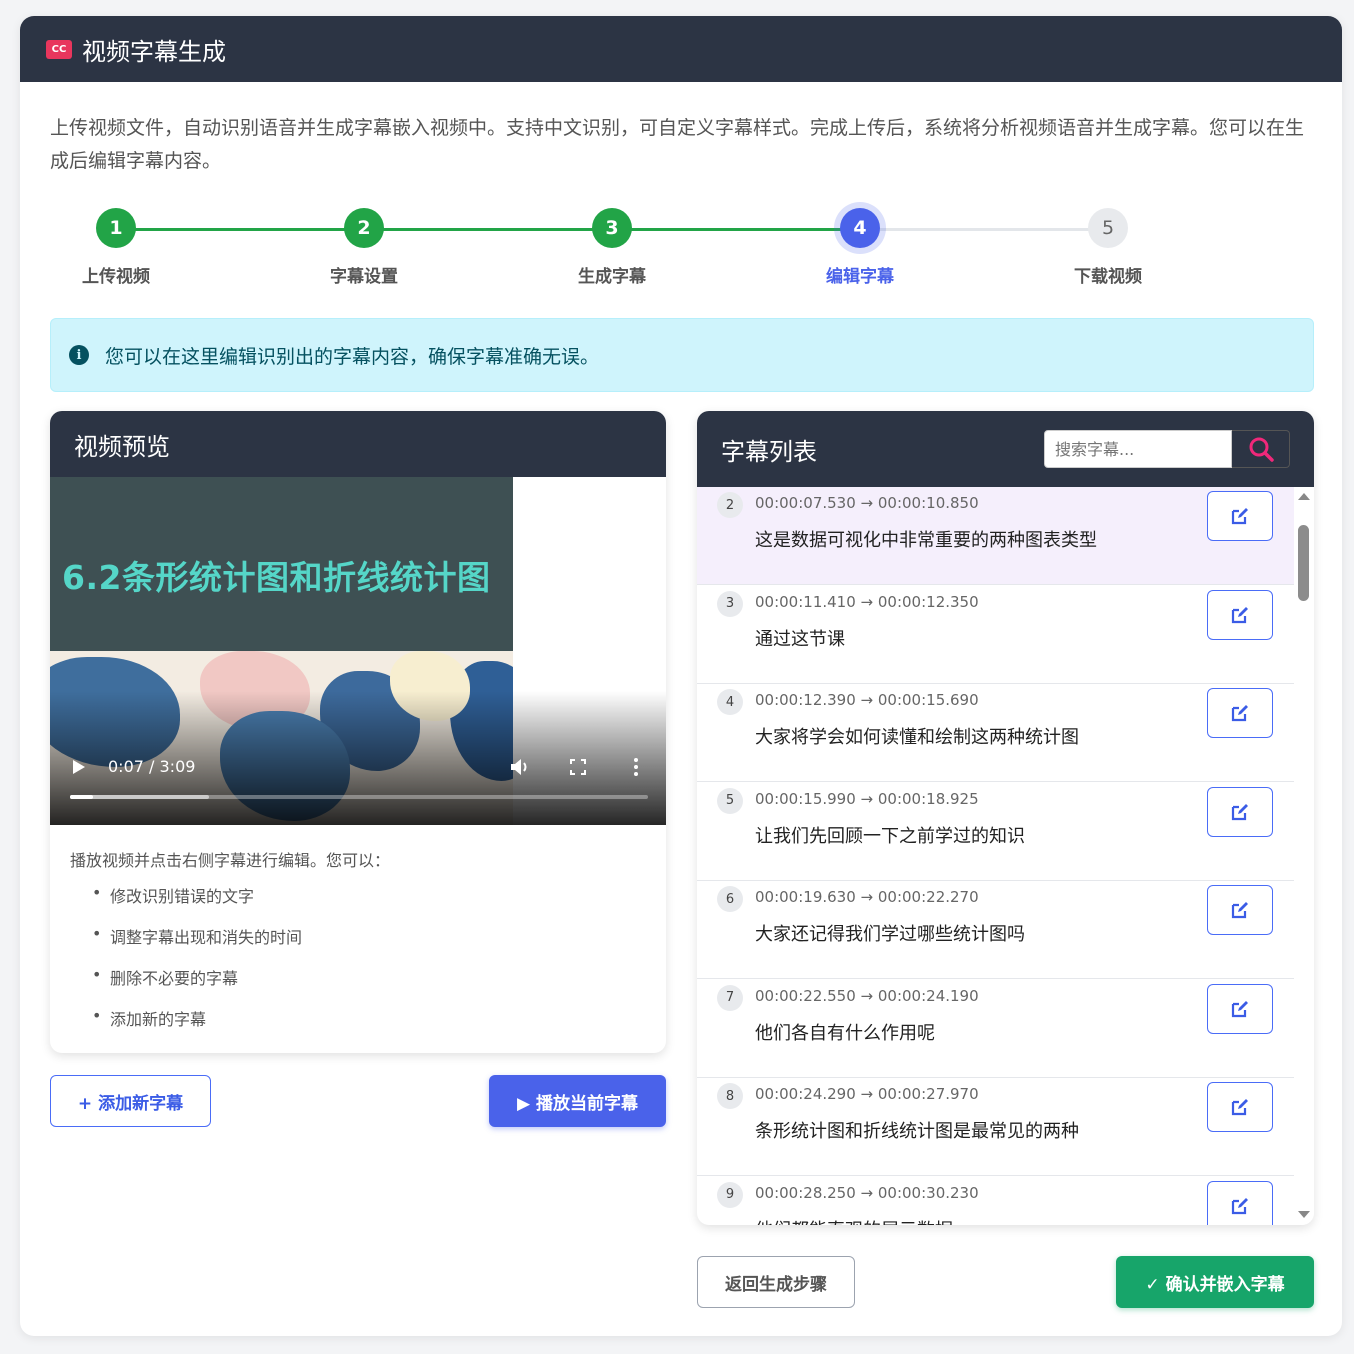 Image resolution: width=1354 pixels, height=1354 pixels. I want to click on search-button, so click(1261, 449).